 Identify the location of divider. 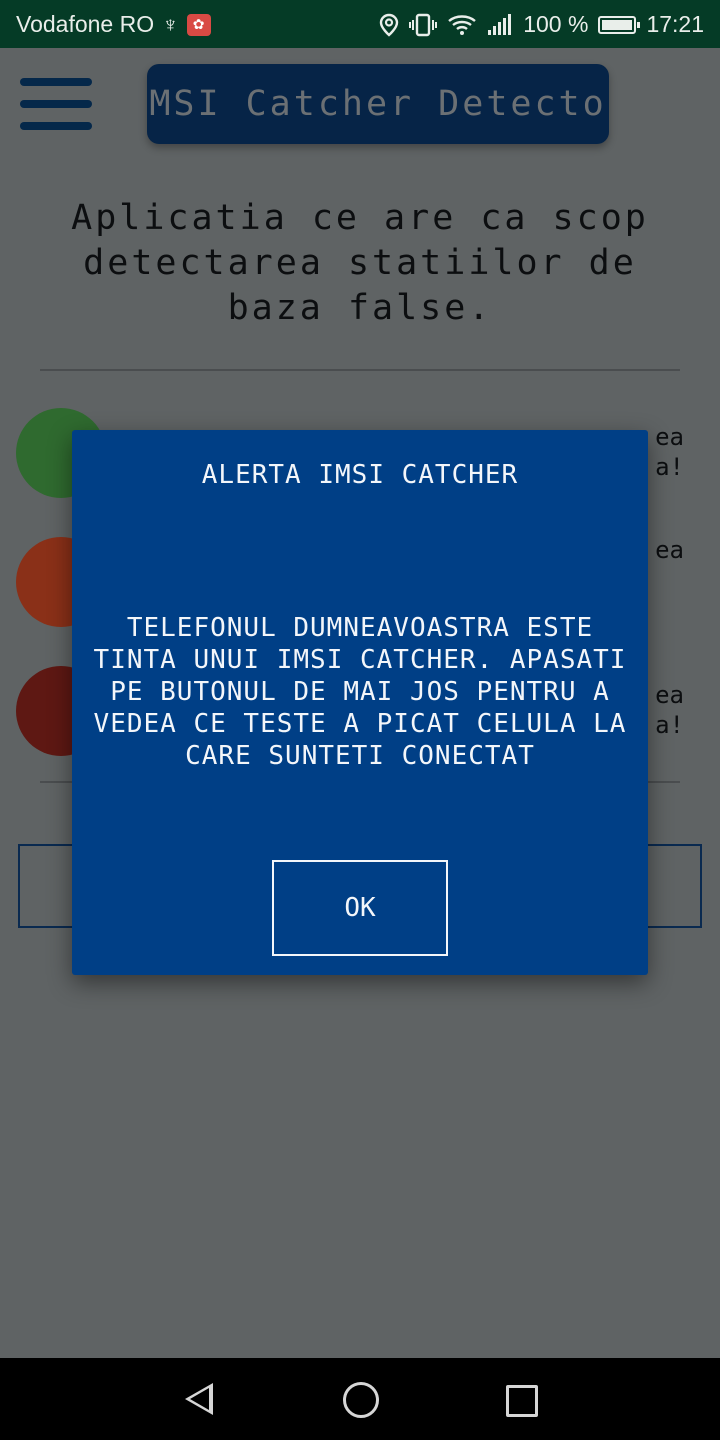
(360, 370).